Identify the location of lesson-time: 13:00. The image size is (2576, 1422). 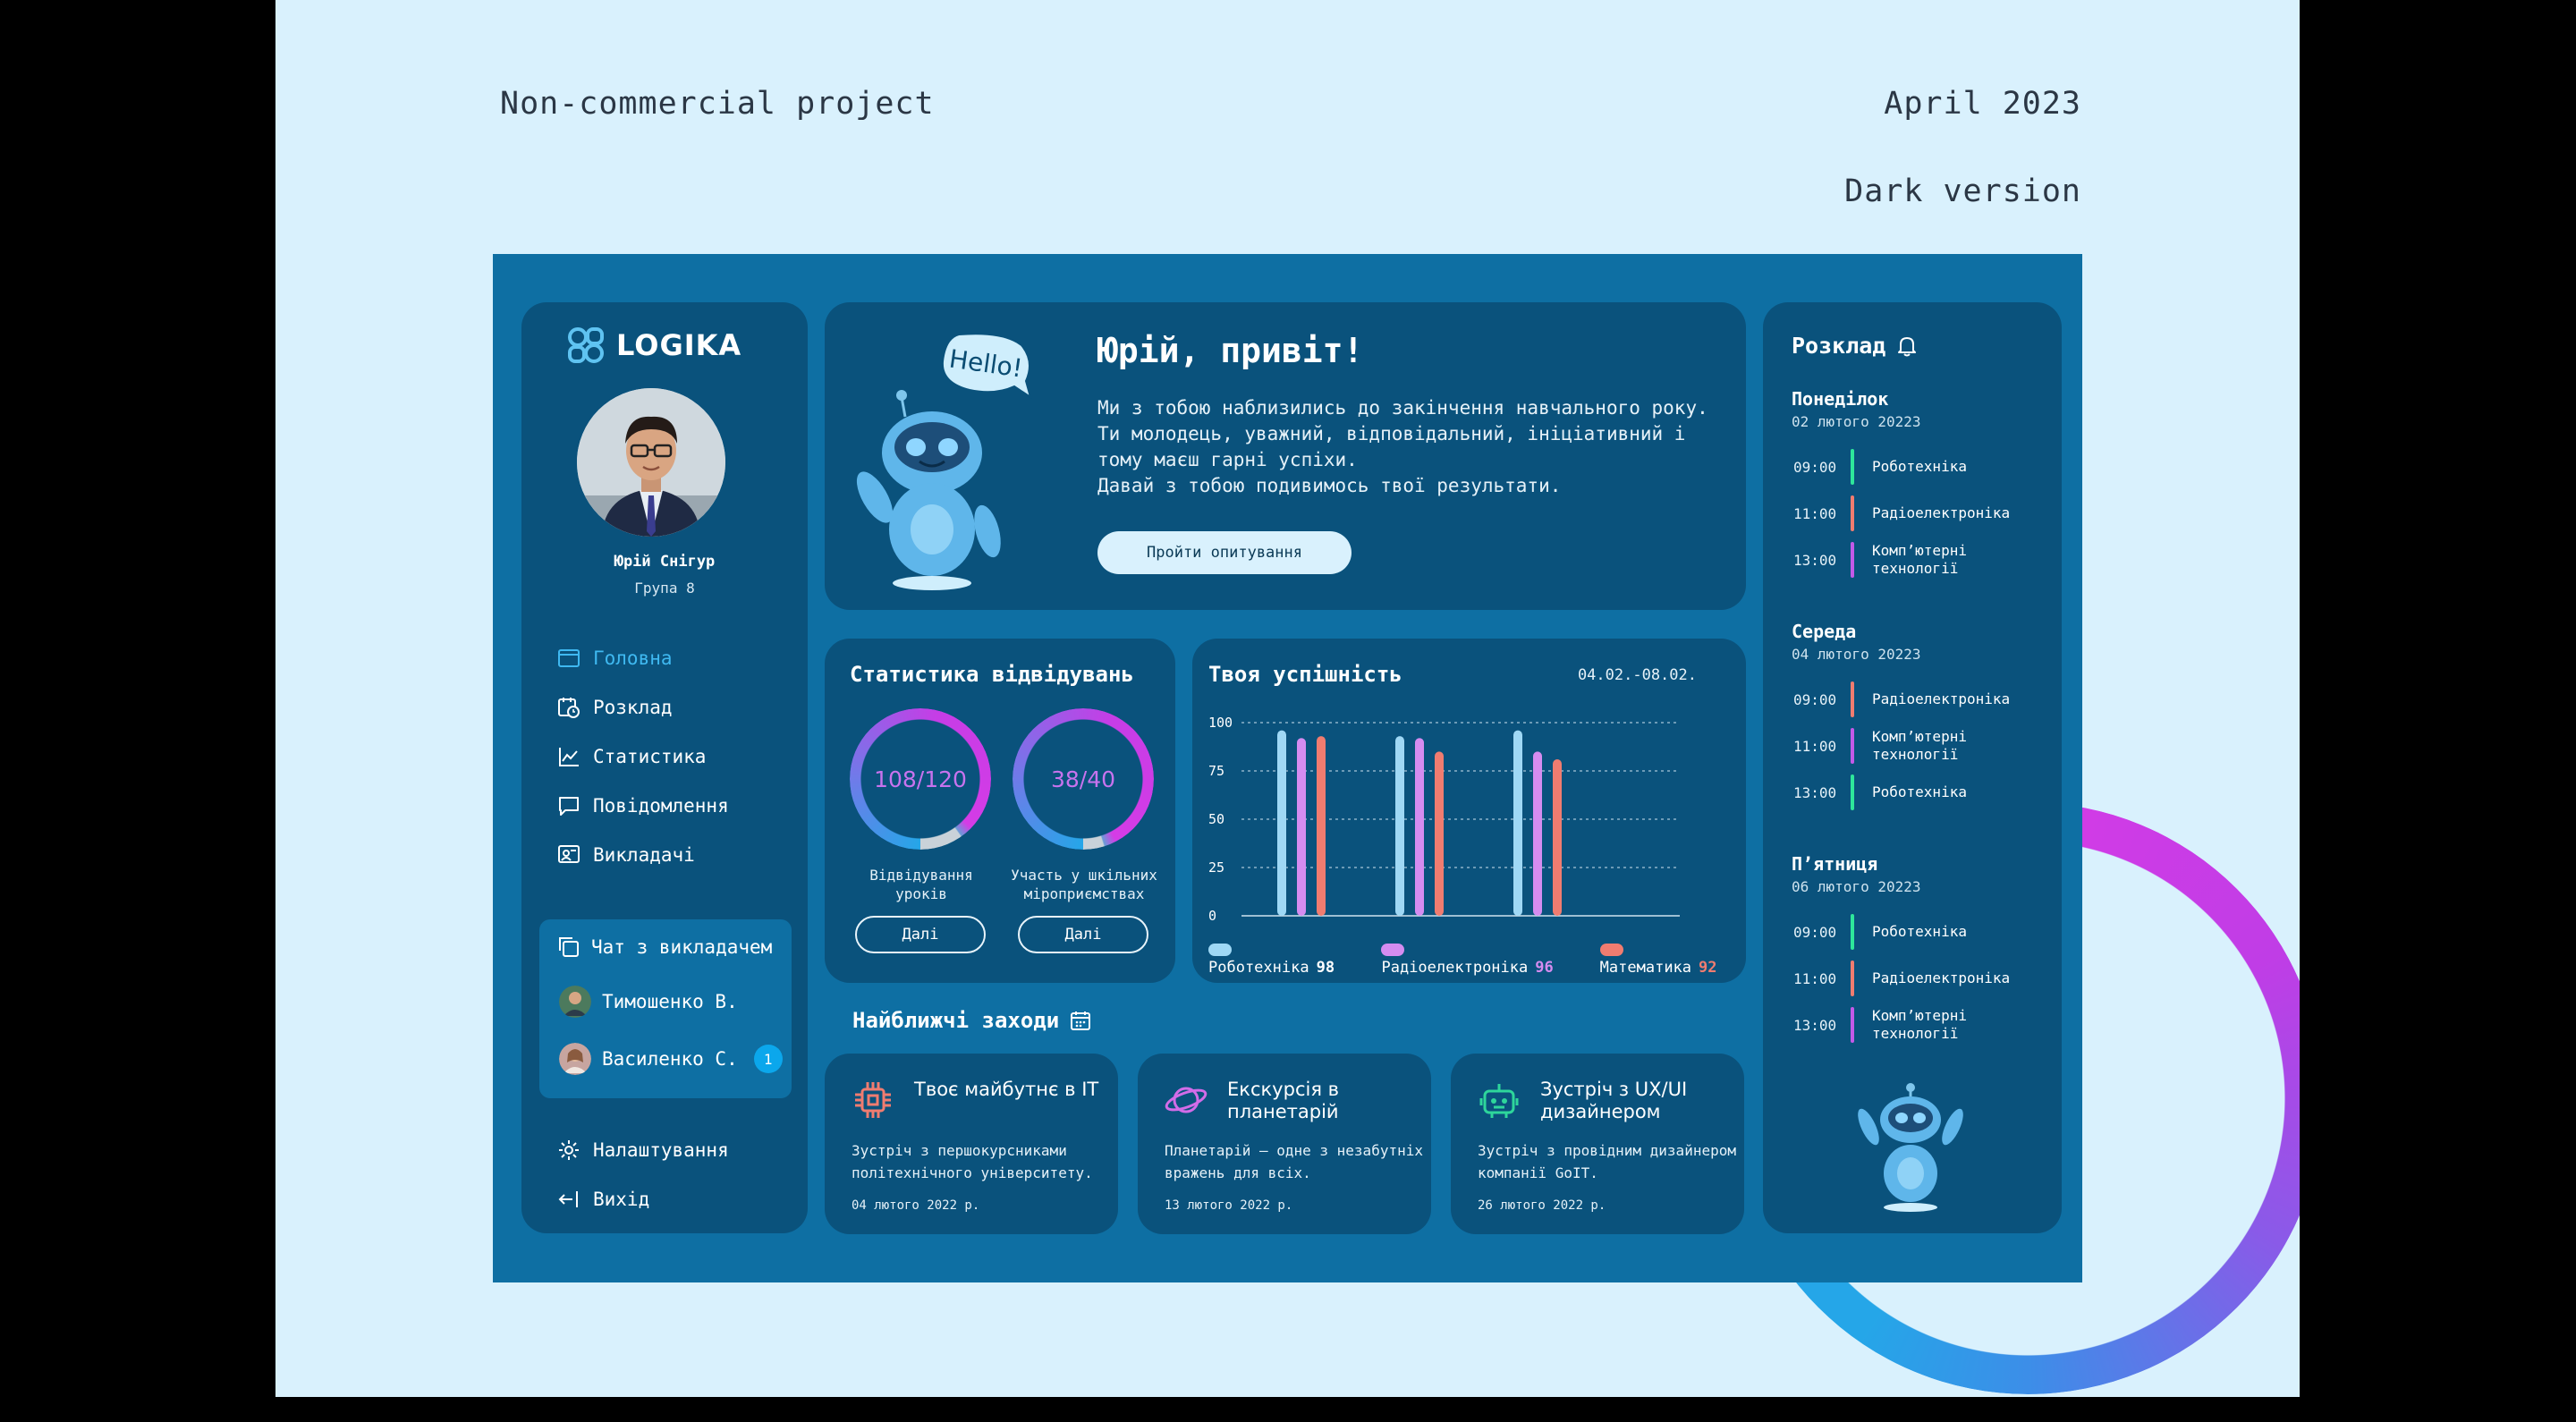
(1815, 560).